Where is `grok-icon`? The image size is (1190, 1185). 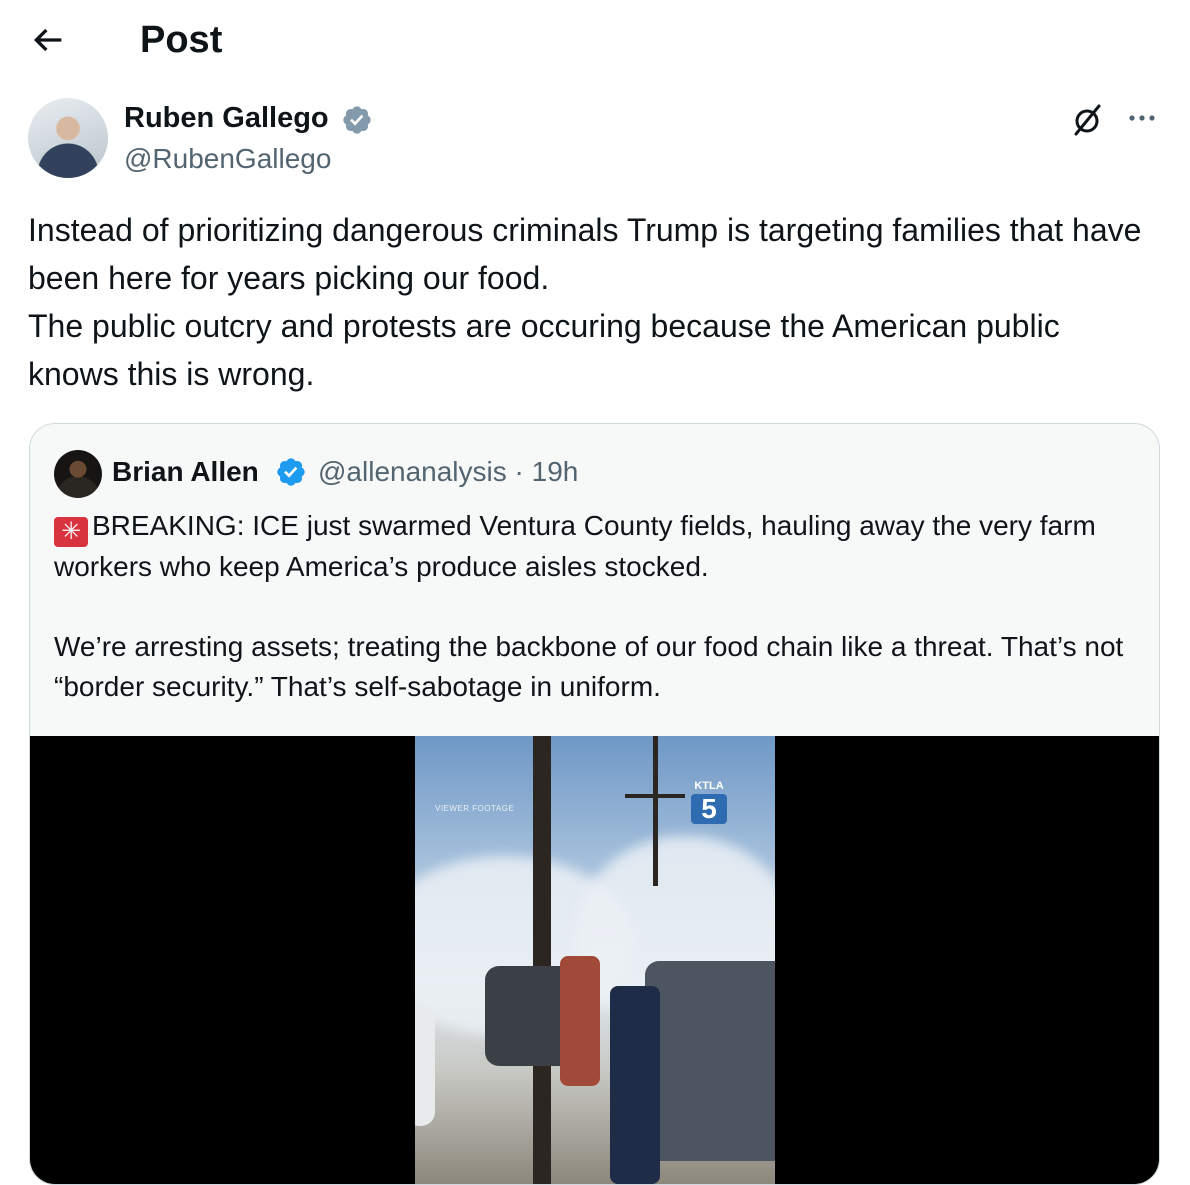 grok-icon is located at coordinates (1087, 120).